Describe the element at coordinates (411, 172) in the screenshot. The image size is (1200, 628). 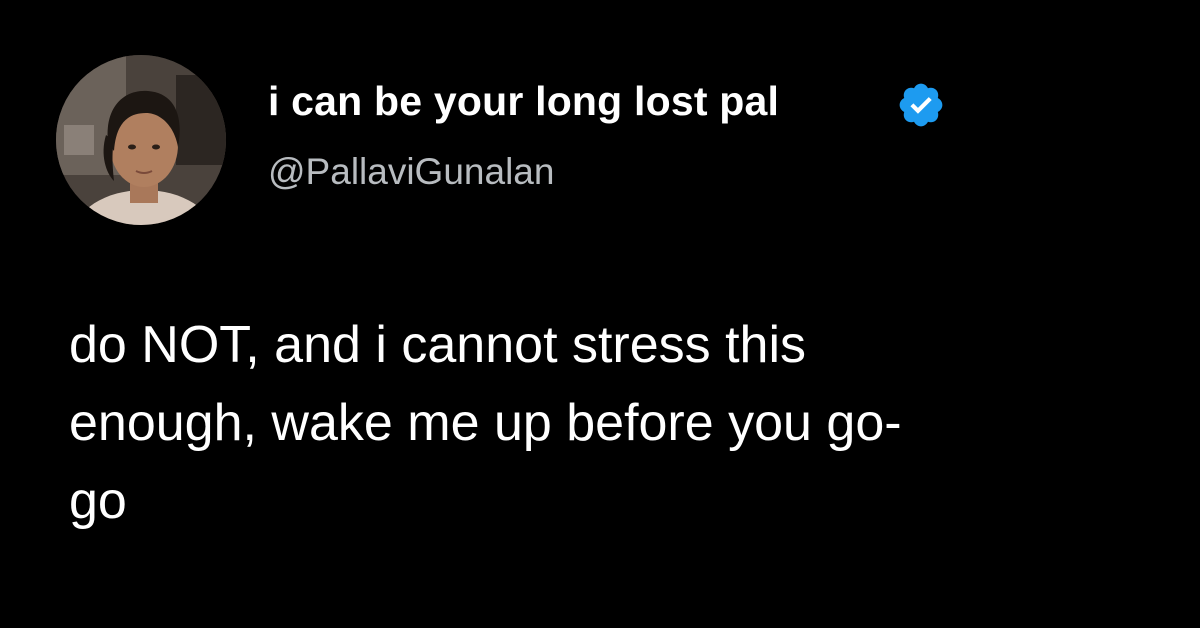
I see `user-handle: @PallaviGunalan` at that location.